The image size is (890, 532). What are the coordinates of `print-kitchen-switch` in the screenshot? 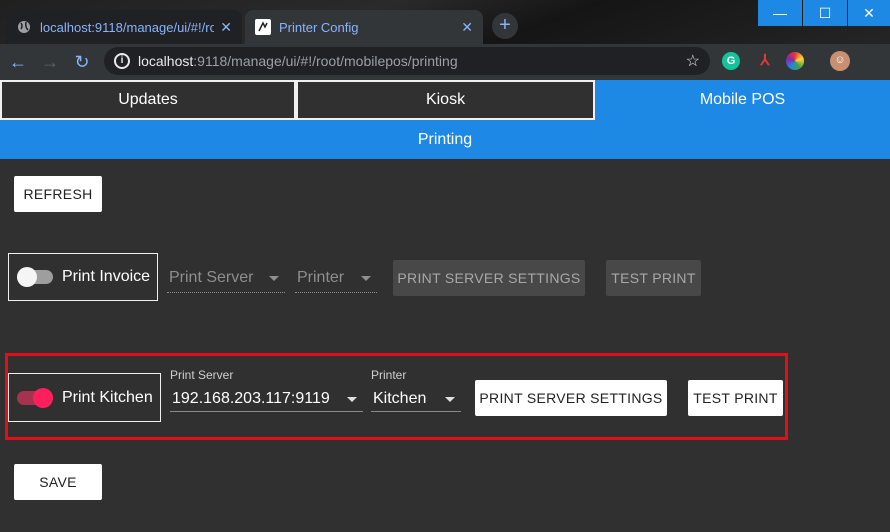 It's located at (35, 397).